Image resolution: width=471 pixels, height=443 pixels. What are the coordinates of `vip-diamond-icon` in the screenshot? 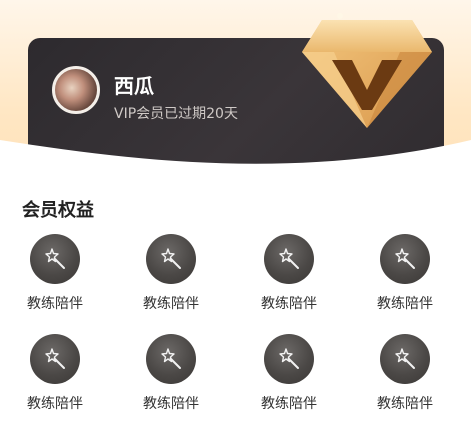 It's located at (367, 70).